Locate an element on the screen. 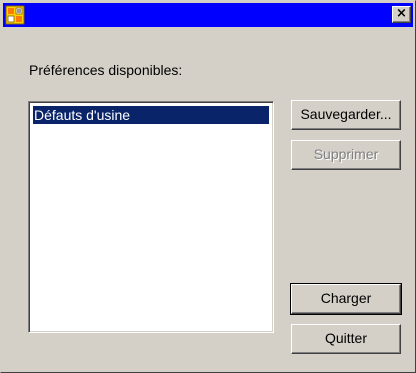  list-item: Défauts d'usine is located at coordinates (151, 115).